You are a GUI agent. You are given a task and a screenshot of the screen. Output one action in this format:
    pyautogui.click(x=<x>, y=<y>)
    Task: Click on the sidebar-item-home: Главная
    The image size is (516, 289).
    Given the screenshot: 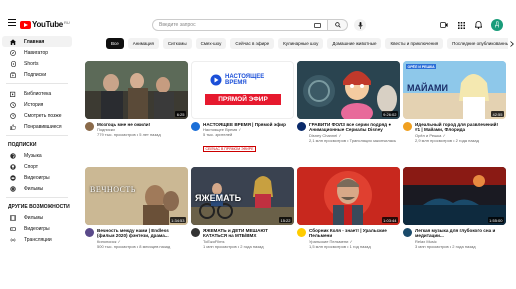 What is the action you would take?
    pyautogui.click(x=37, y=41)
    